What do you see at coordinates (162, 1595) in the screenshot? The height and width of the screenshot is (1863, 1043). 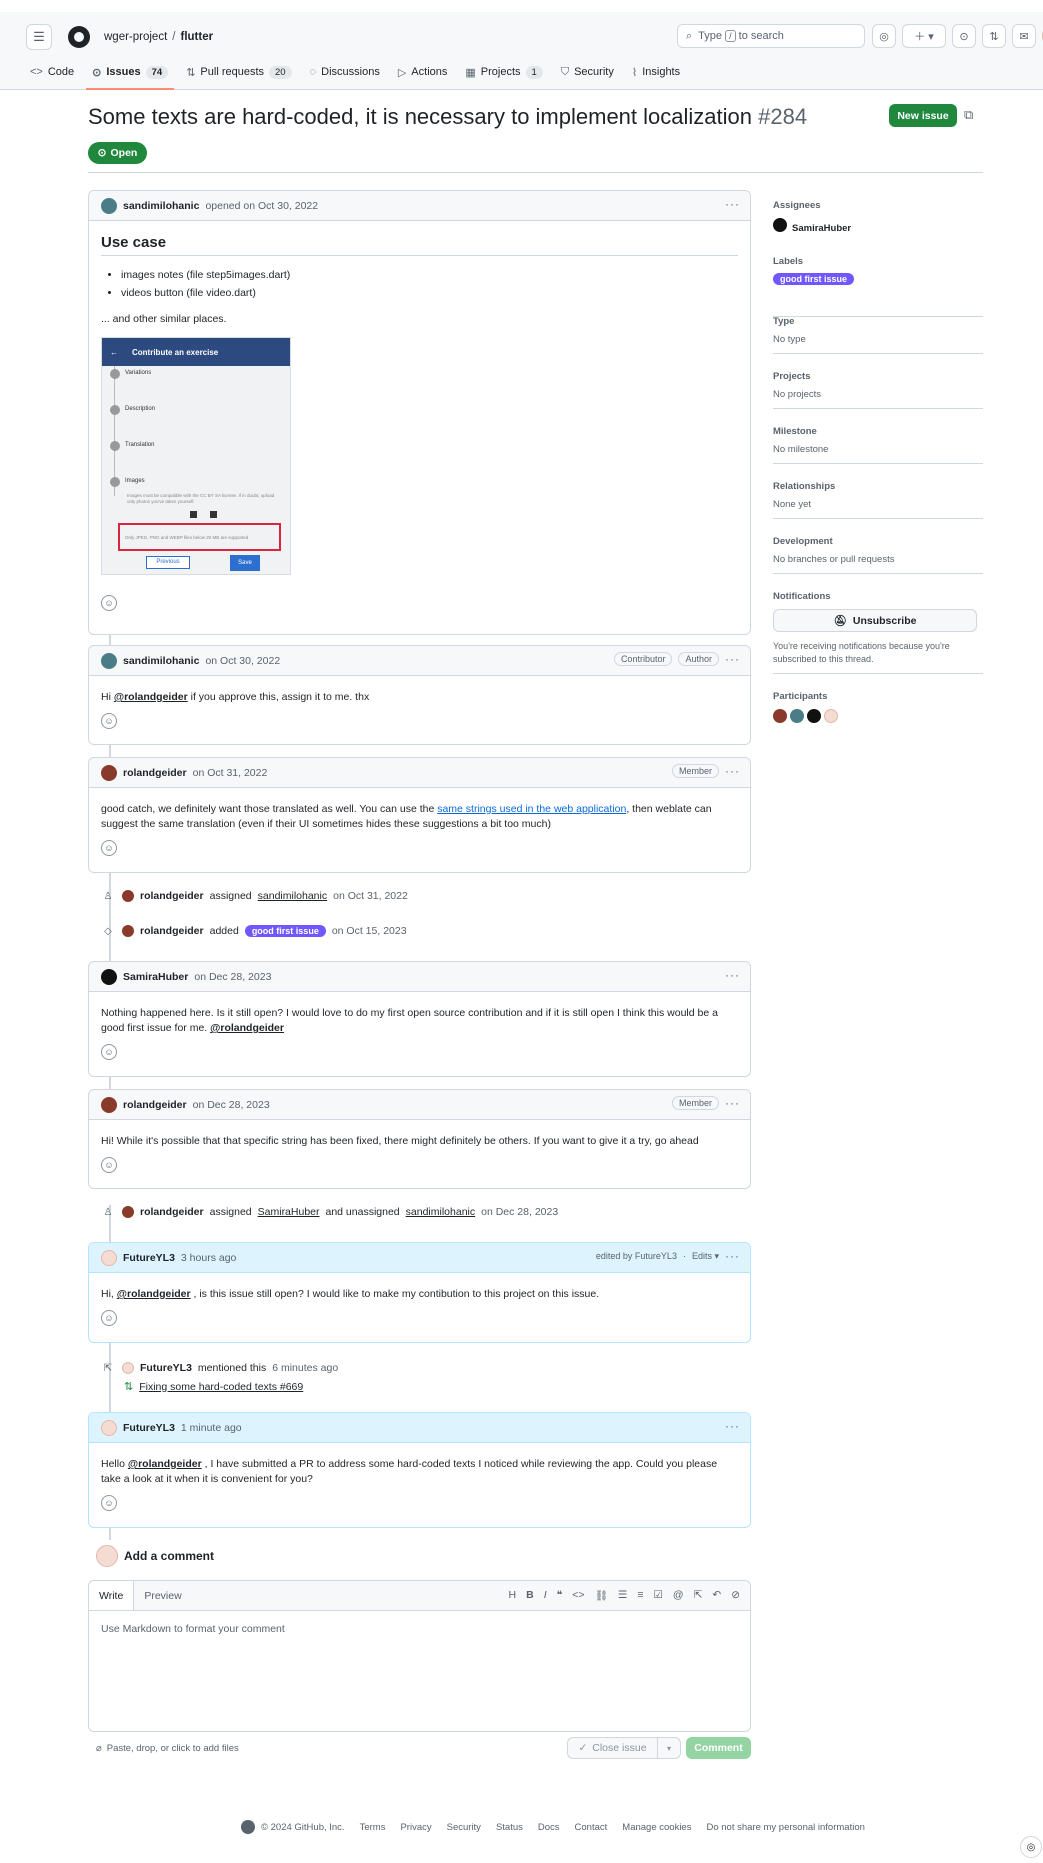 I see `tab-preview: Preview` at bounding box center [162, 1595].